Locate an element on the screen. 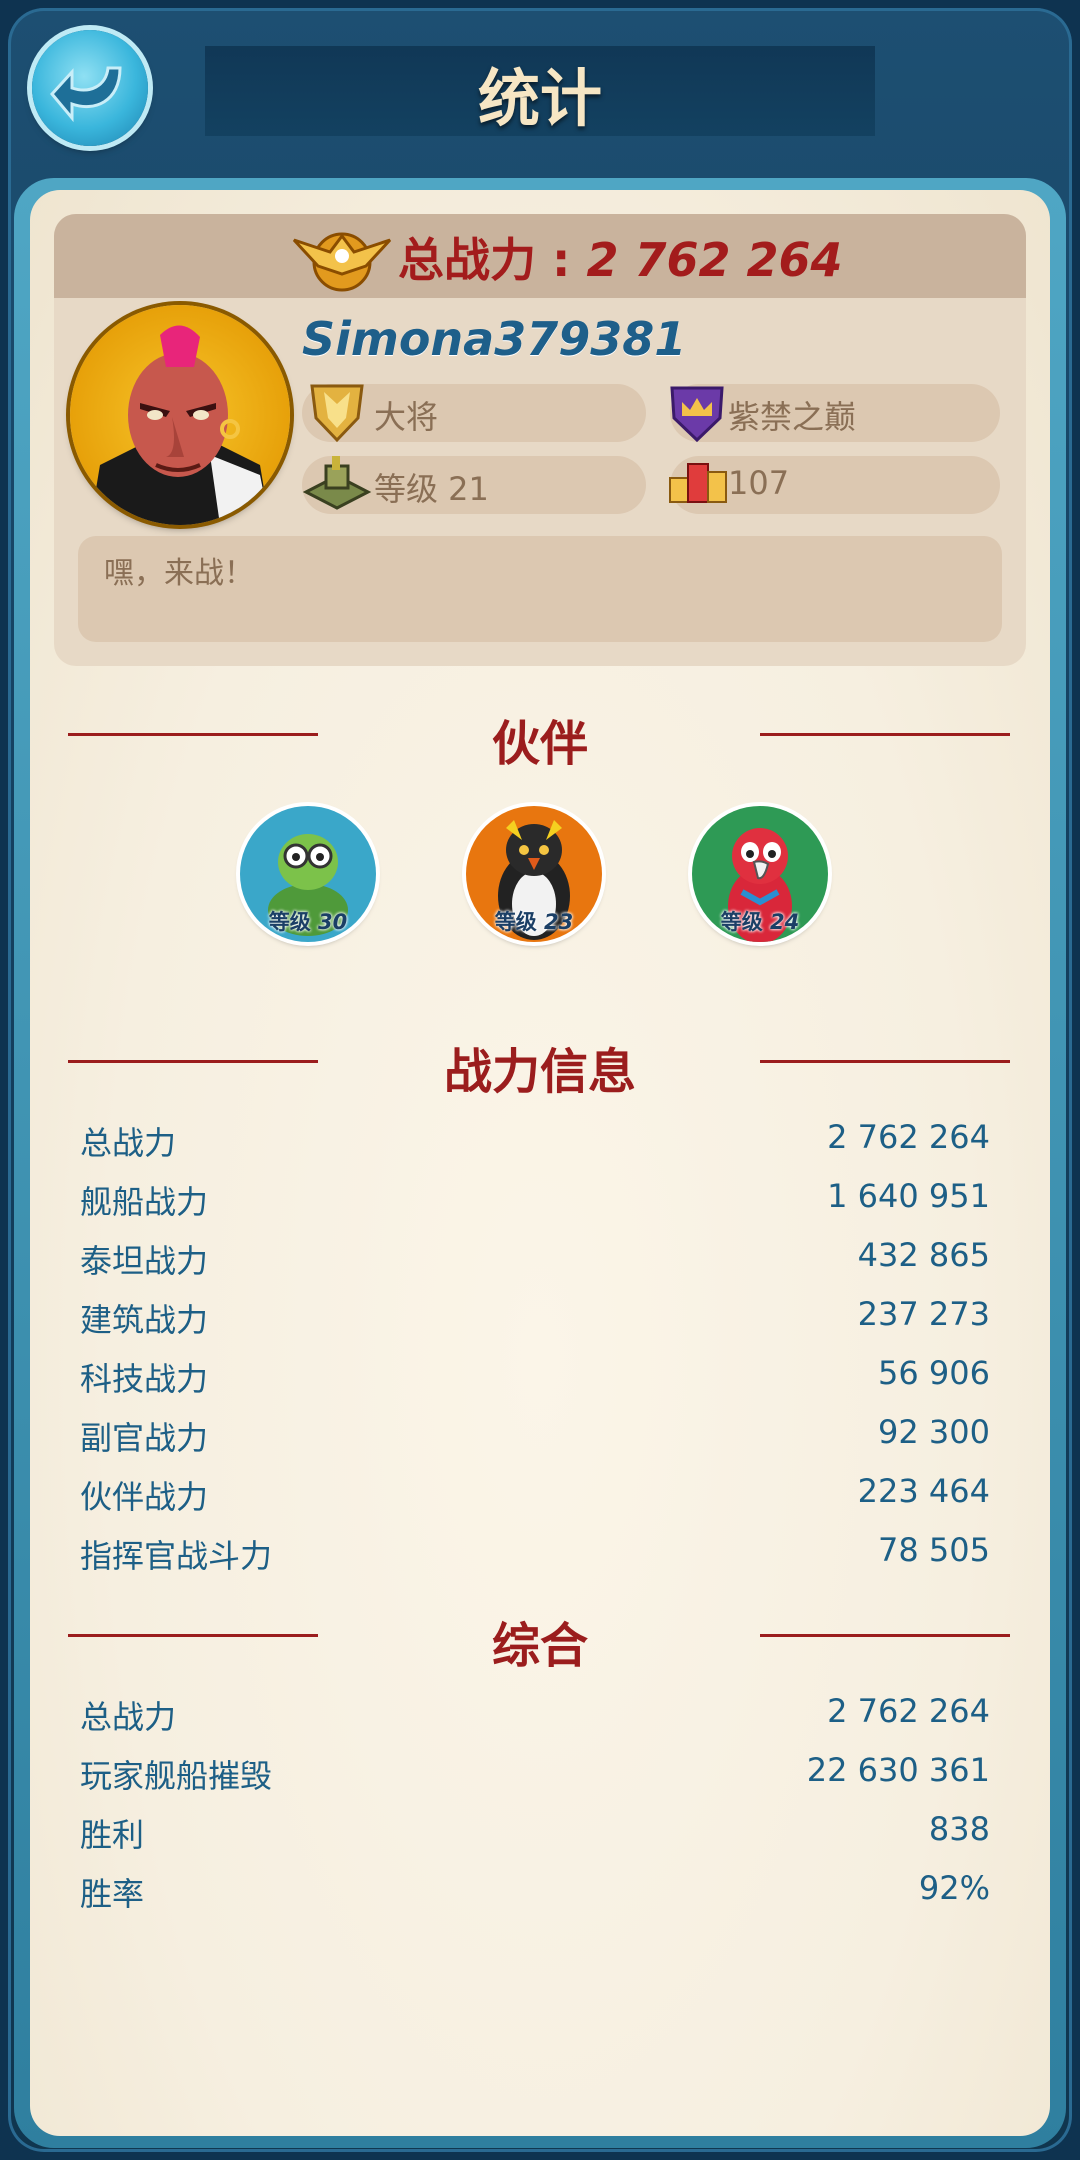 The width and height of the screenshot is (1080, 2160). stat-label: 玩家舰船摧毁 is located at coordinates (176, 1776).